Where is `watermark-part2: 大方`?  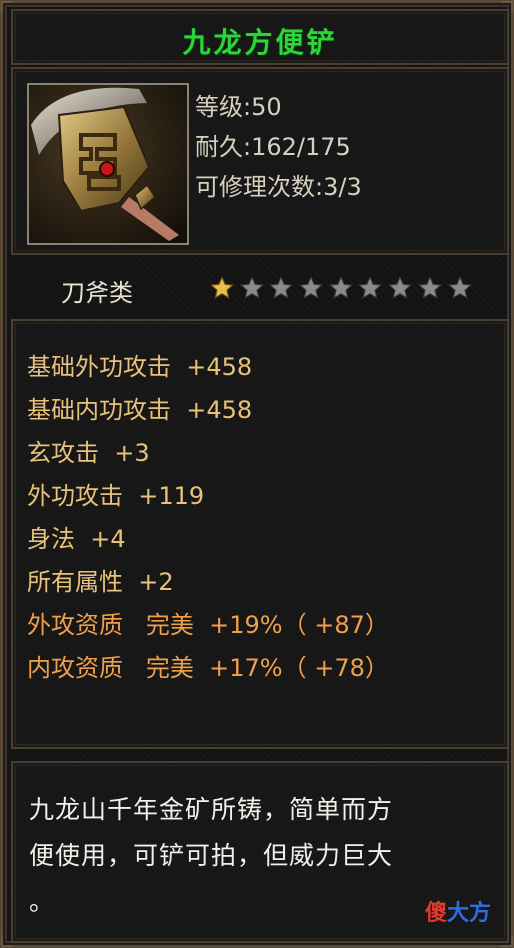 watermark-part2: 大方 is located at coordinates (468, 913).